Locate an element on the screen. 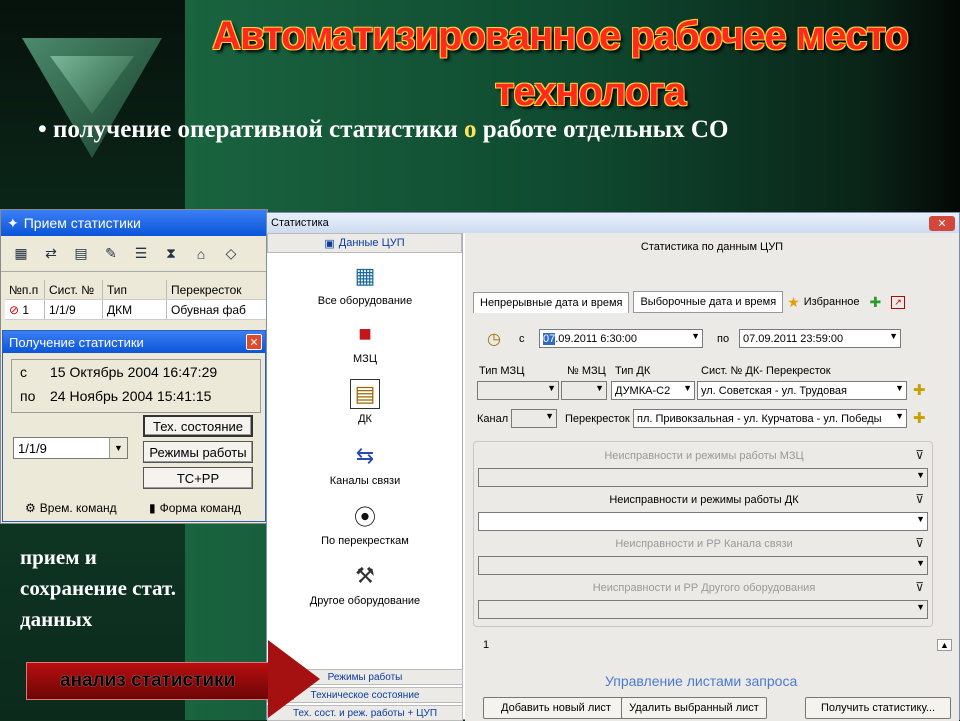 The width and height of the screenshot is (960, 721). to-datetime-input: 07.09.2011 23:59:00 ▼ is located at coordinates (820, 338).